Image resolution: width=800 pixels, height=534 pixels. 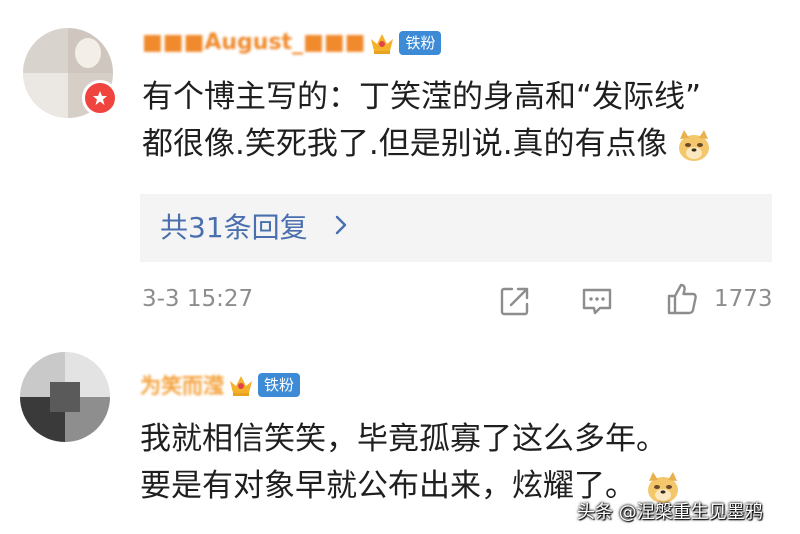 What do you see at coordinates (670, 512) in the screenshot?
I see `watermark: 头条 @涅槃重生见墨鸦` at bounding box center [670, 512].